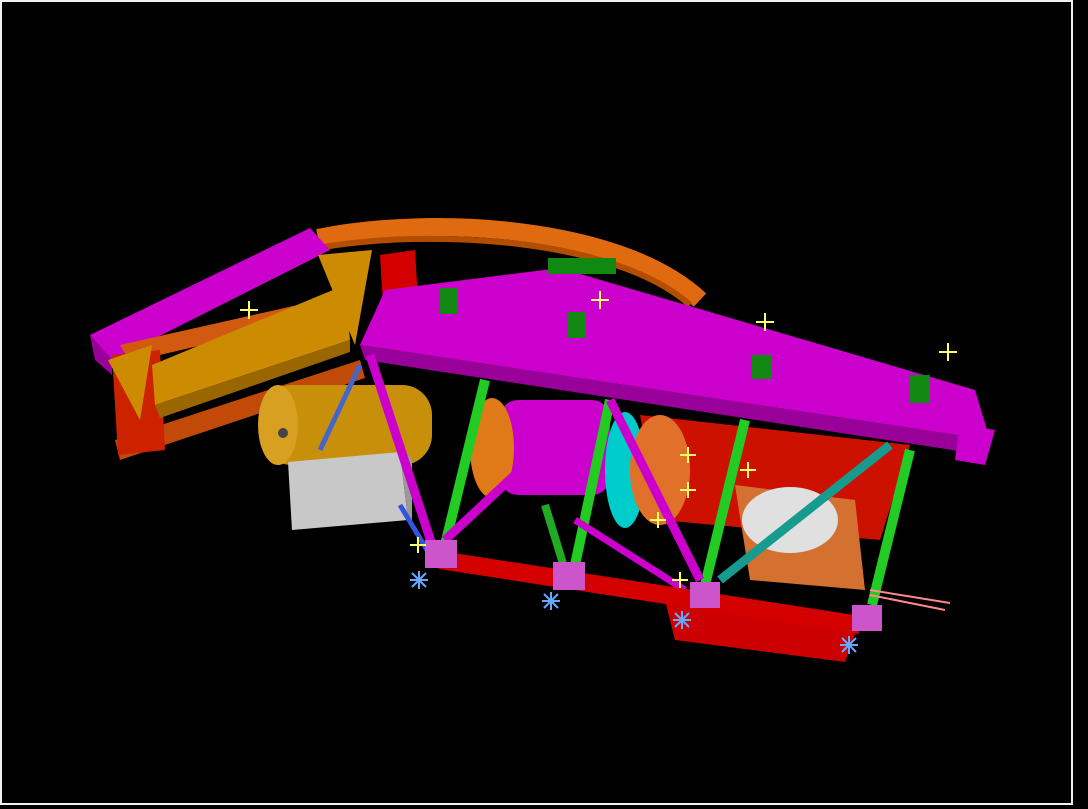  Describe the element at coordinates (975, 445) in the screenshot. I see `right-end-cap` at that location.